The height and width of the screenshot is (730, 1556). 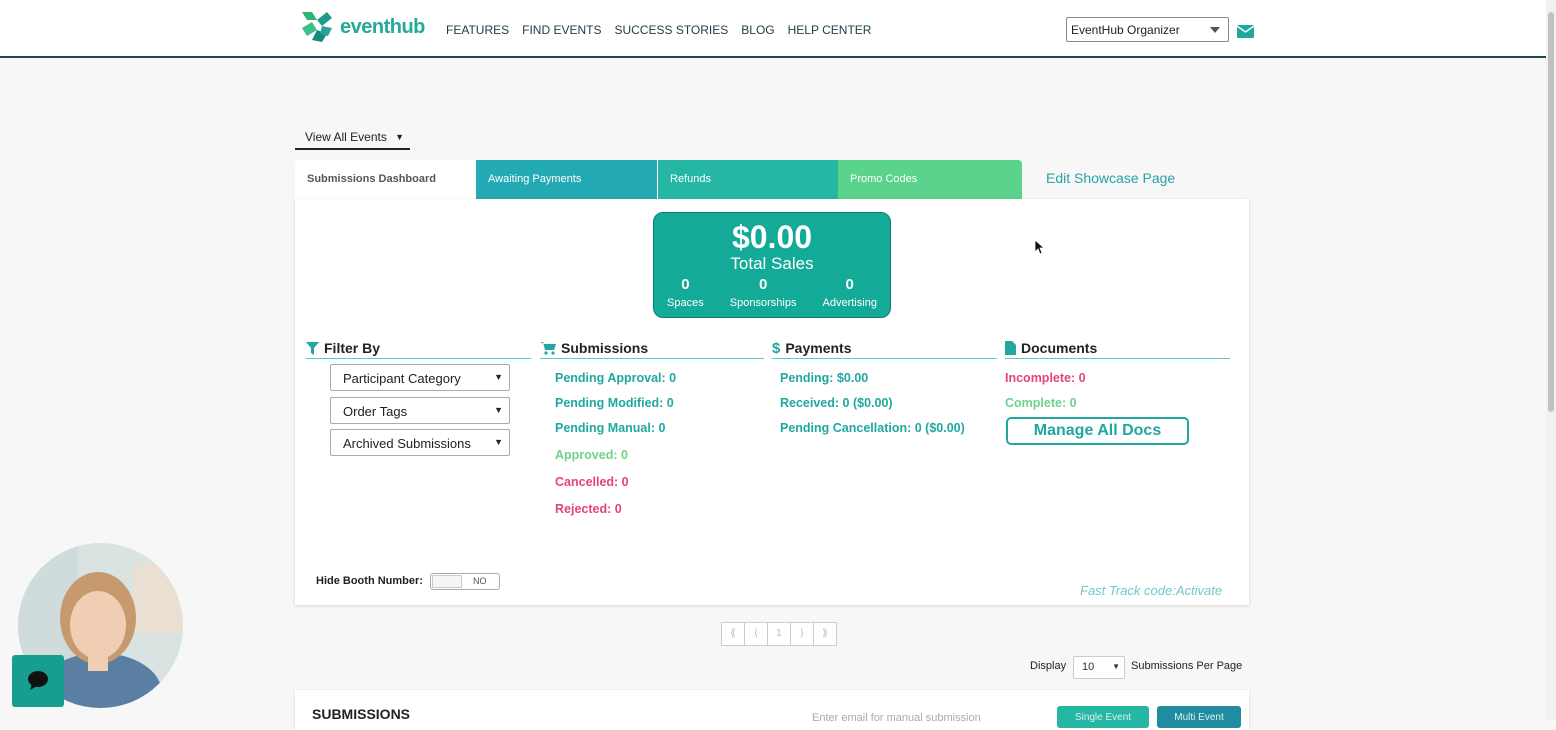 I want to click on per-page-select: 10 ▼, so click(x=1099, y=667).